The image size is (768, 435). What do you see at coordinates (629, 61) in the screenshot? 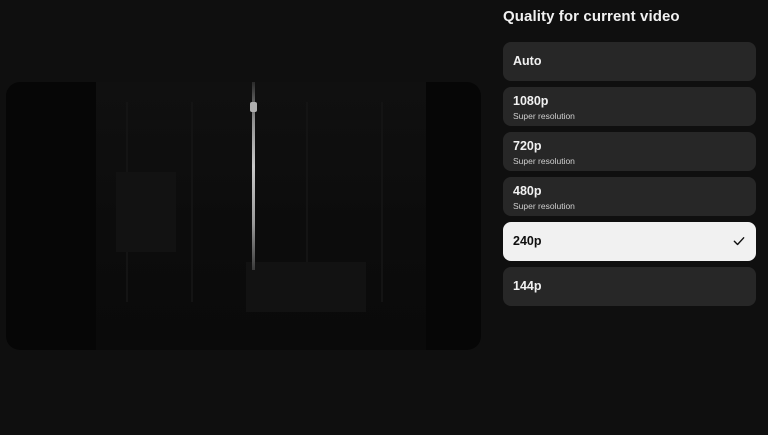
I see `quality-option-auto: Auto` at bounding box center [629, 61].